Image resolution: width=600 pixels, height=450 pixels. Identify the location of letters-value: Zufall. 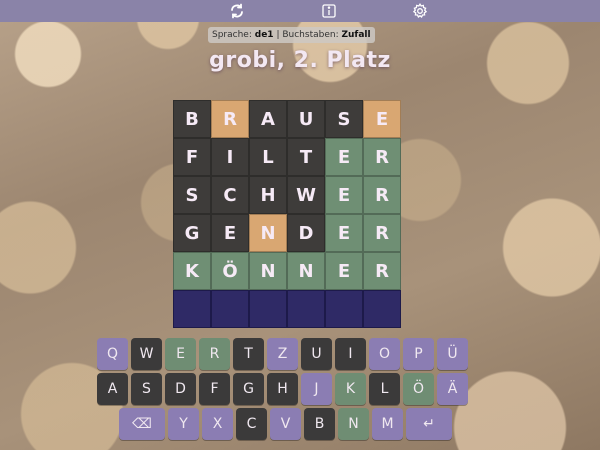
(356, 35).